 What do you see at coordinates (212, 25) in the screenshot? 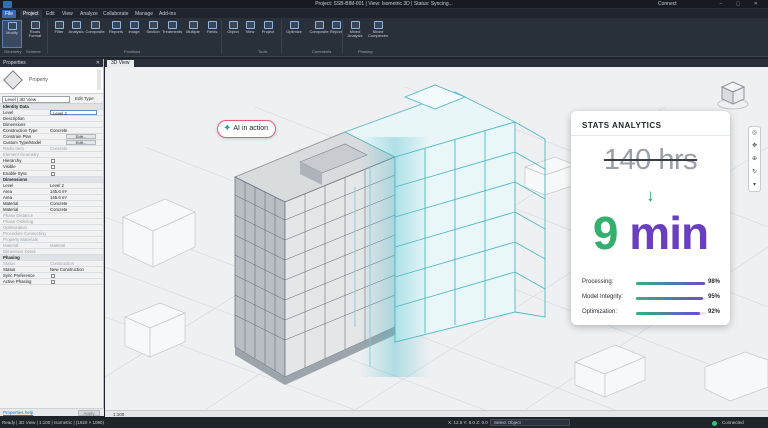
I see `fields-icon` at bounding box center [212, 25].